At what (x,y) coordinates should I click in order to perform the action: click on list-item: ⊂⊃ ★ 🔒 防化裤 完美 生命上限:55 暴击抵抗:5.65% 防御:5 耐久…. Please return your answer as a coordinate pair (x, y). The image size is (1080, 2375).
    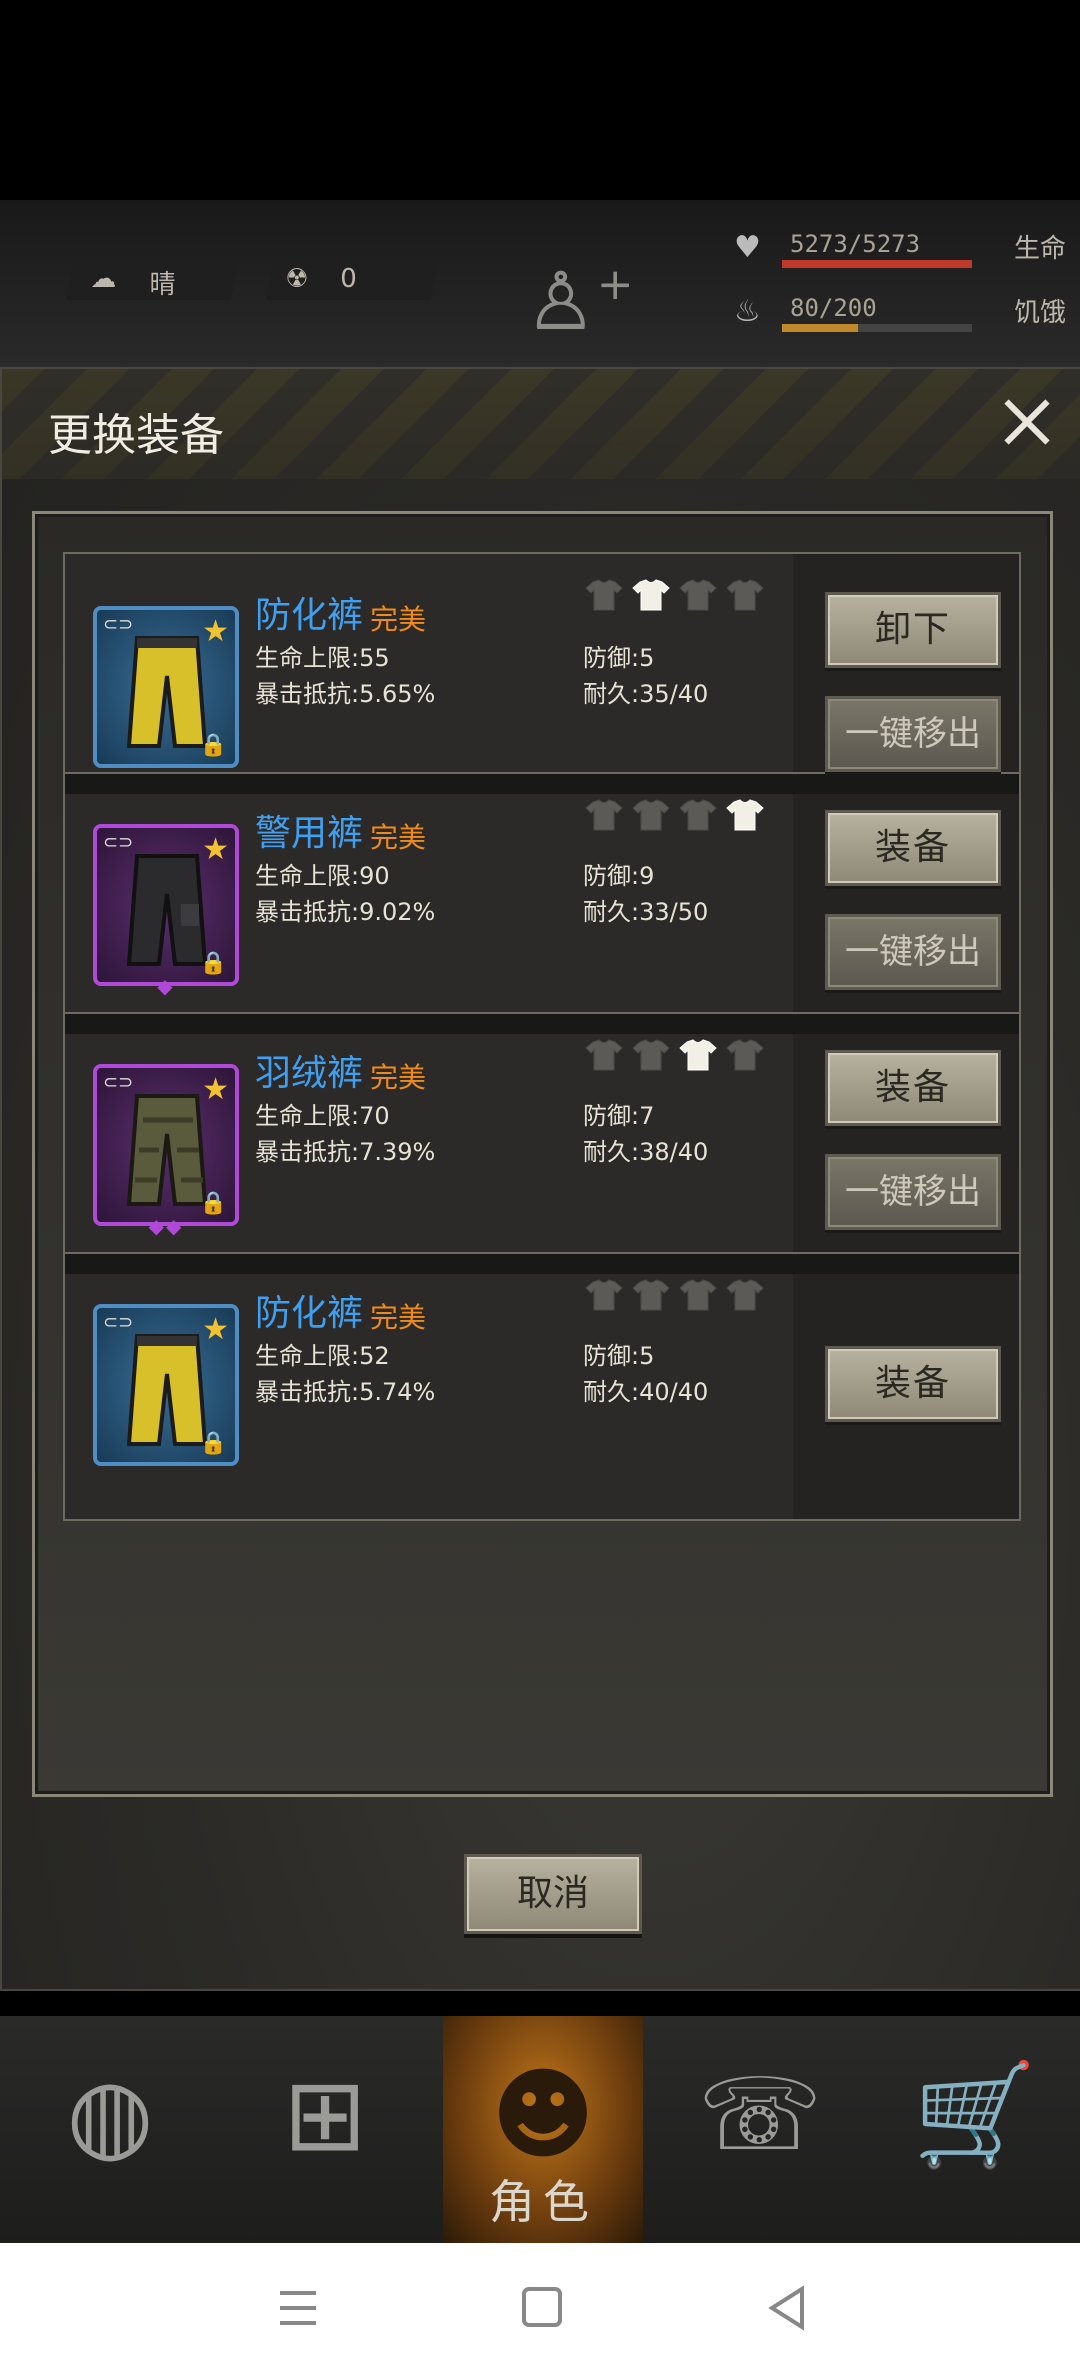
    Looking at the image, I should click on (542, 664).